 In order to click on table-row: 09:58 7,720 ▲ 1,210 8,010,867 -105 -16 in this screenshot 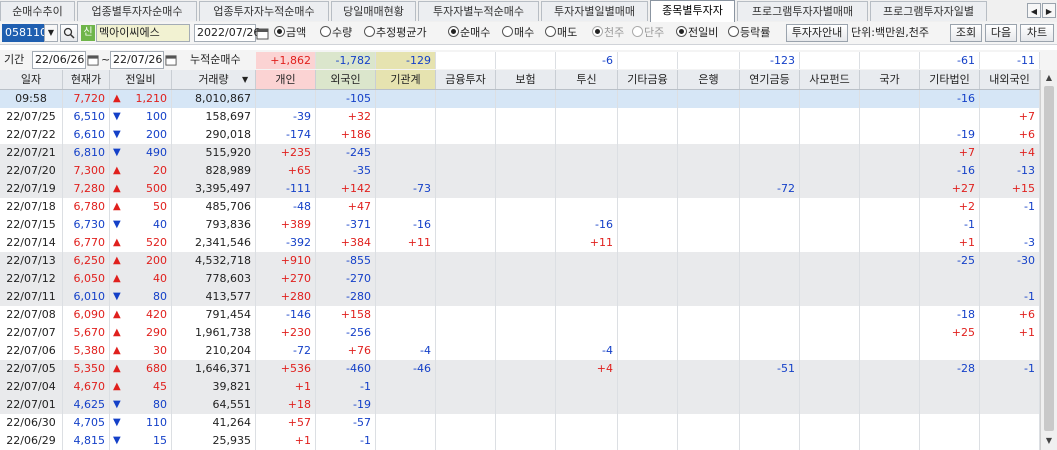, I will do `click(520, 99)`.